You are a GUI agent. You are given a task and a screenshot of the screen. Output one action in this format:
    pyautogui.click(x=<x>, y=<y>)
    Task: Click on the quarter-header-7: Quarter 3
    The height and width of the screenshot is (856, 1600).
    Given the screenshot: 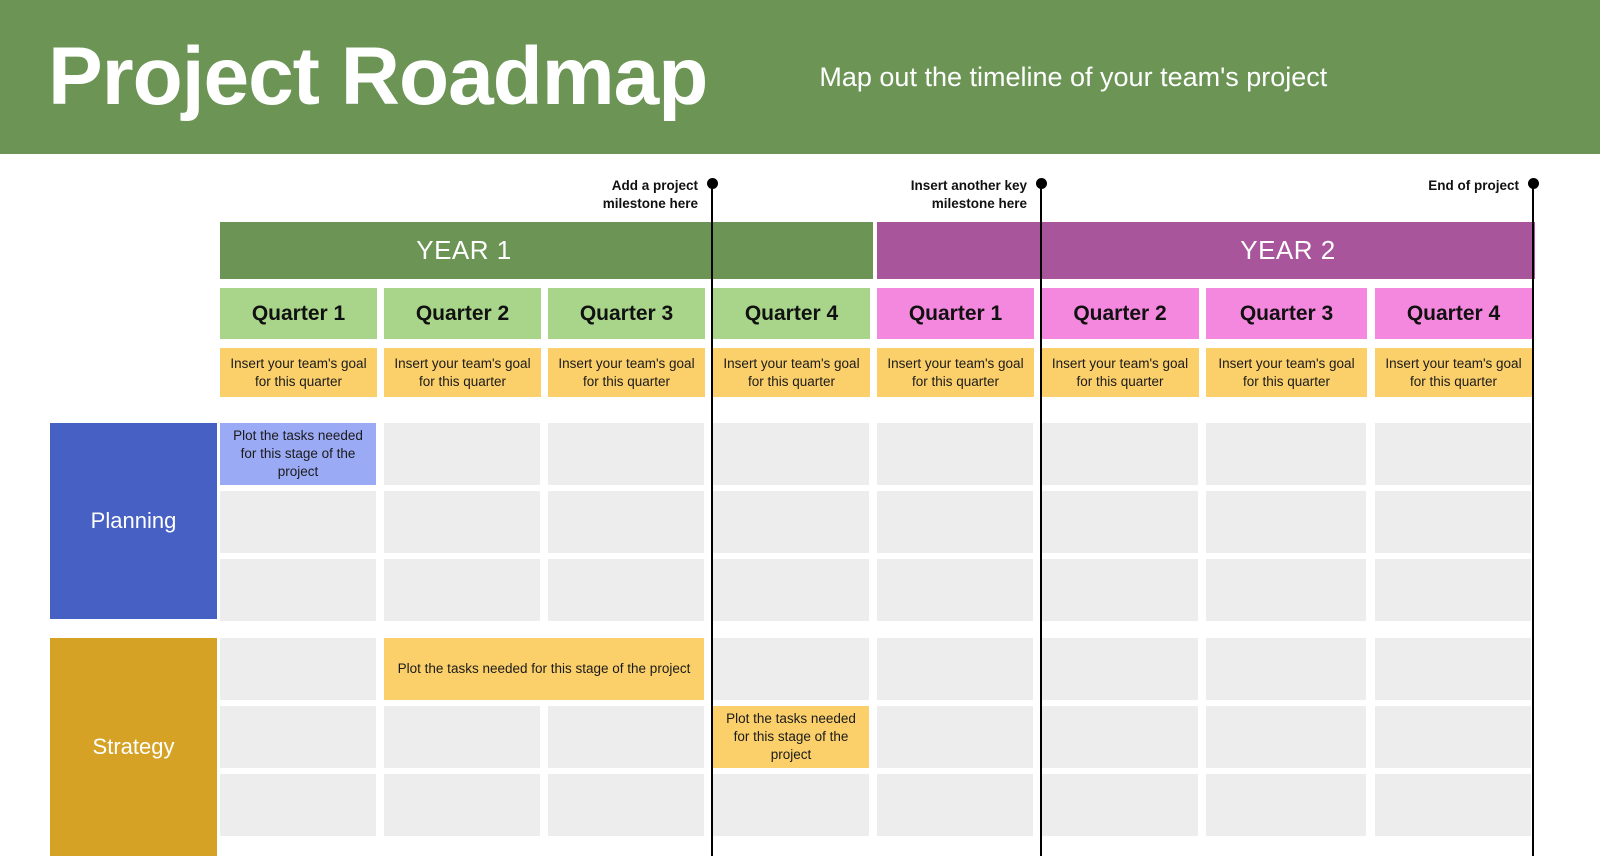 What is the action you would take?
    pyautogui.click(x=1286, y=313)
    